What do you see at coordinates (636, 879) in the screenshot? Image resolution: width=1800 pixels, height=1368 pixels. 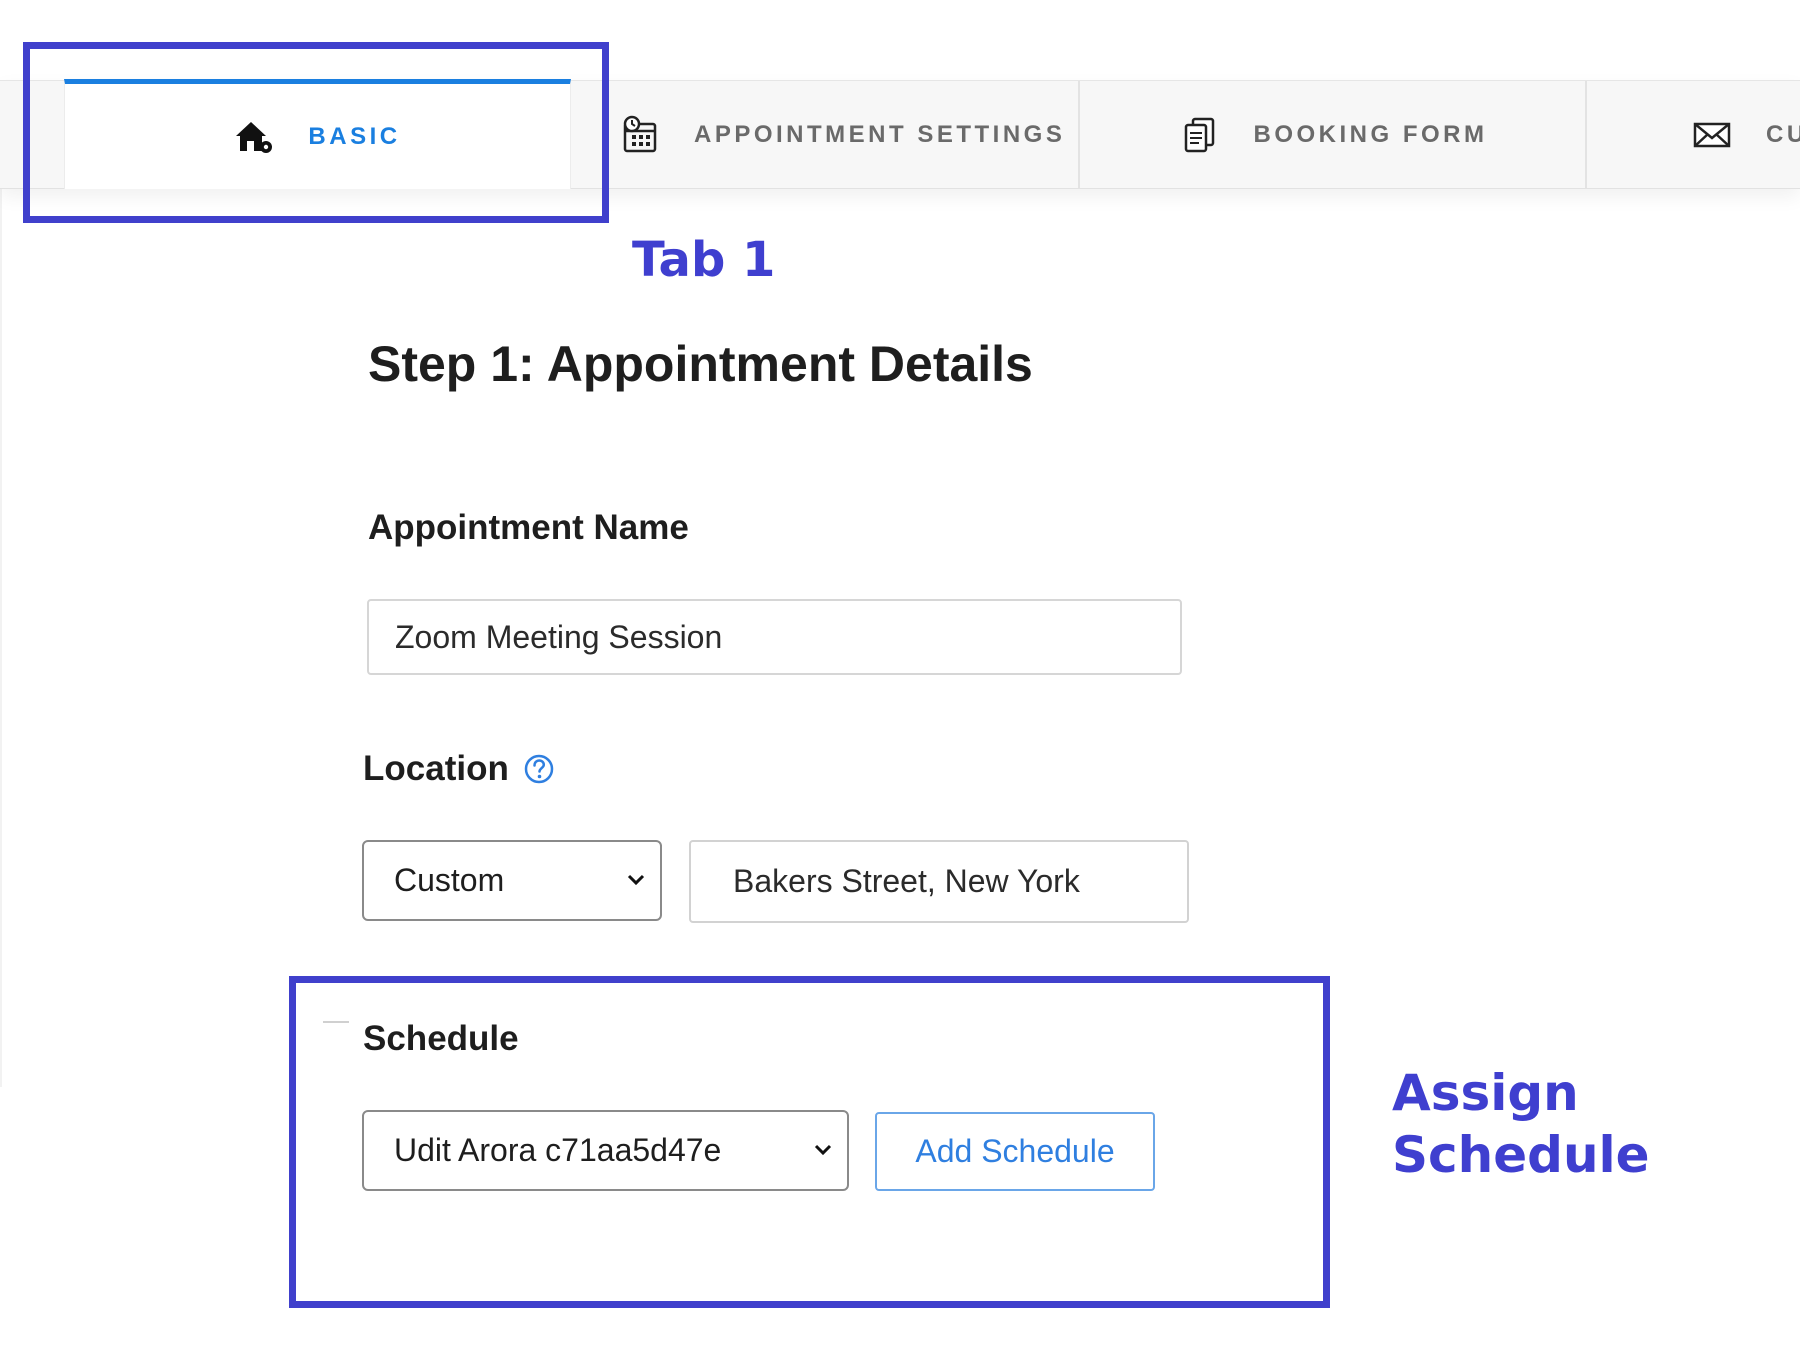 I see `chevron-down-icon` at bounding box center [636, 879].